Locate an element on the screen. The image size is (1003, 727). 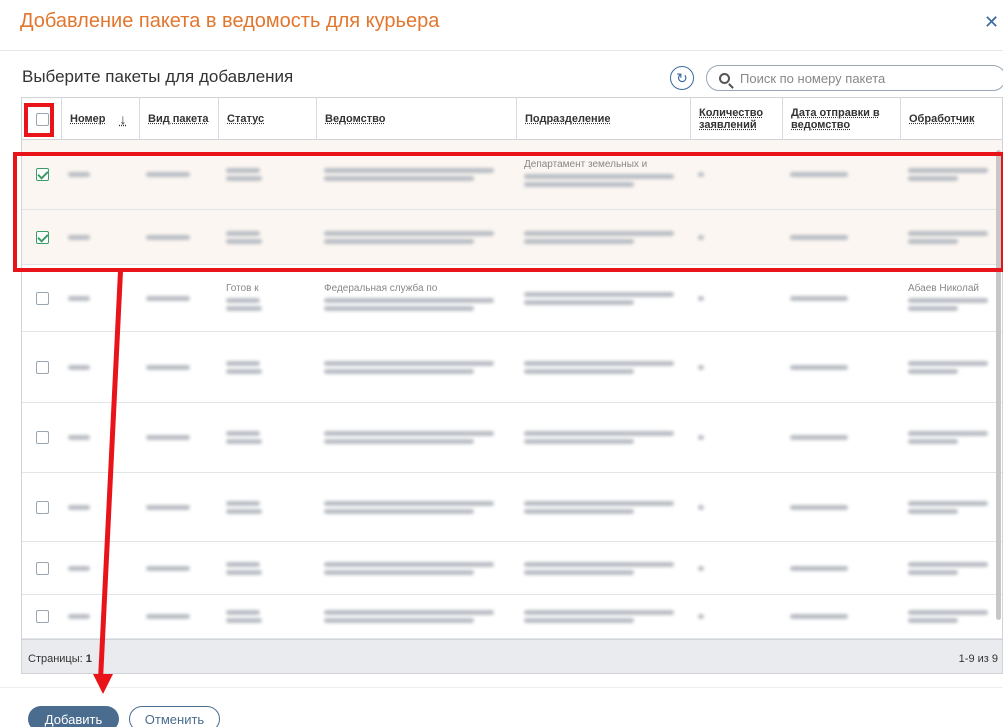
cell-department: Департамент земельных и is located at coordinates (606, 174).